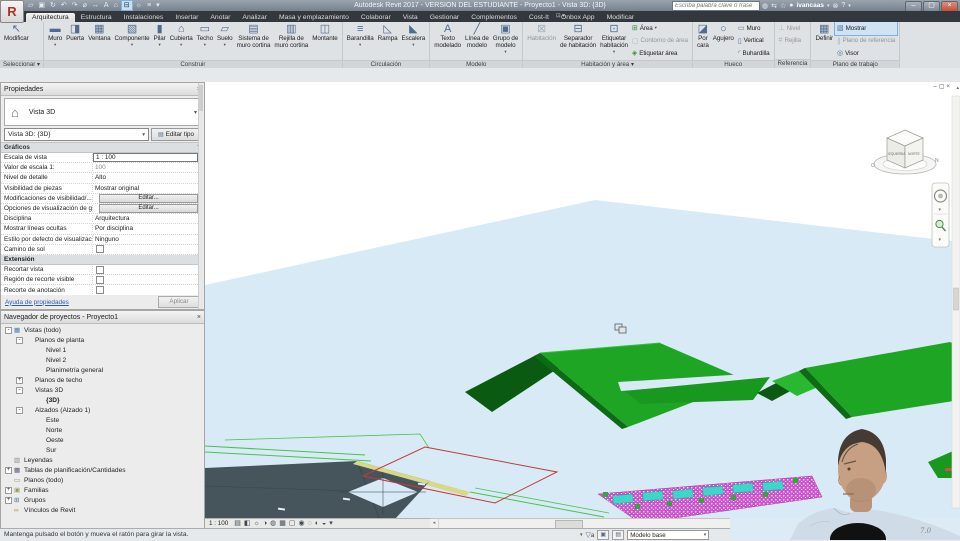  What do you see at coordinates (581, 535) in the screenshot?
I see `chevron-down-icon: ▾` at bounding box center [581, 535].